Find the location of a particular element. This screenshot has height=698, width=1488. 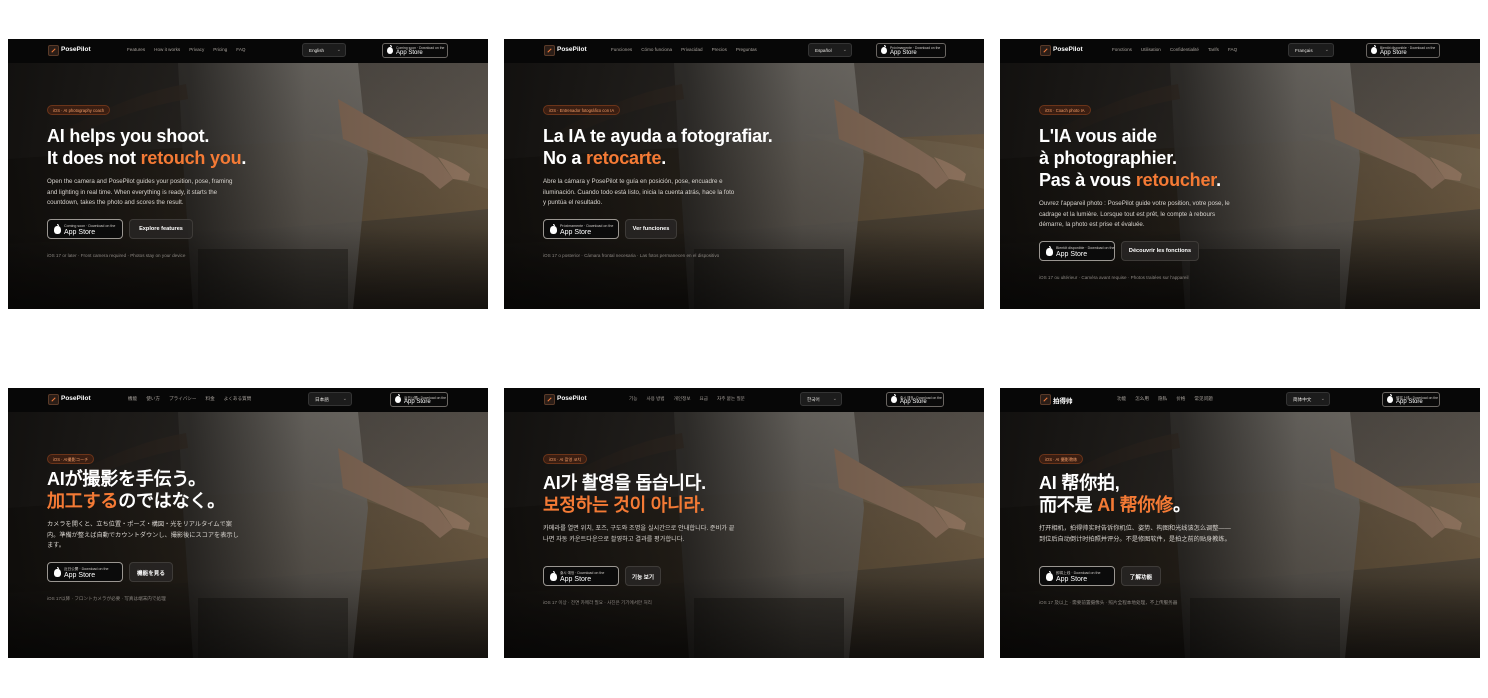

nav-link: 隐私 is located at coordinates (1162, 400).